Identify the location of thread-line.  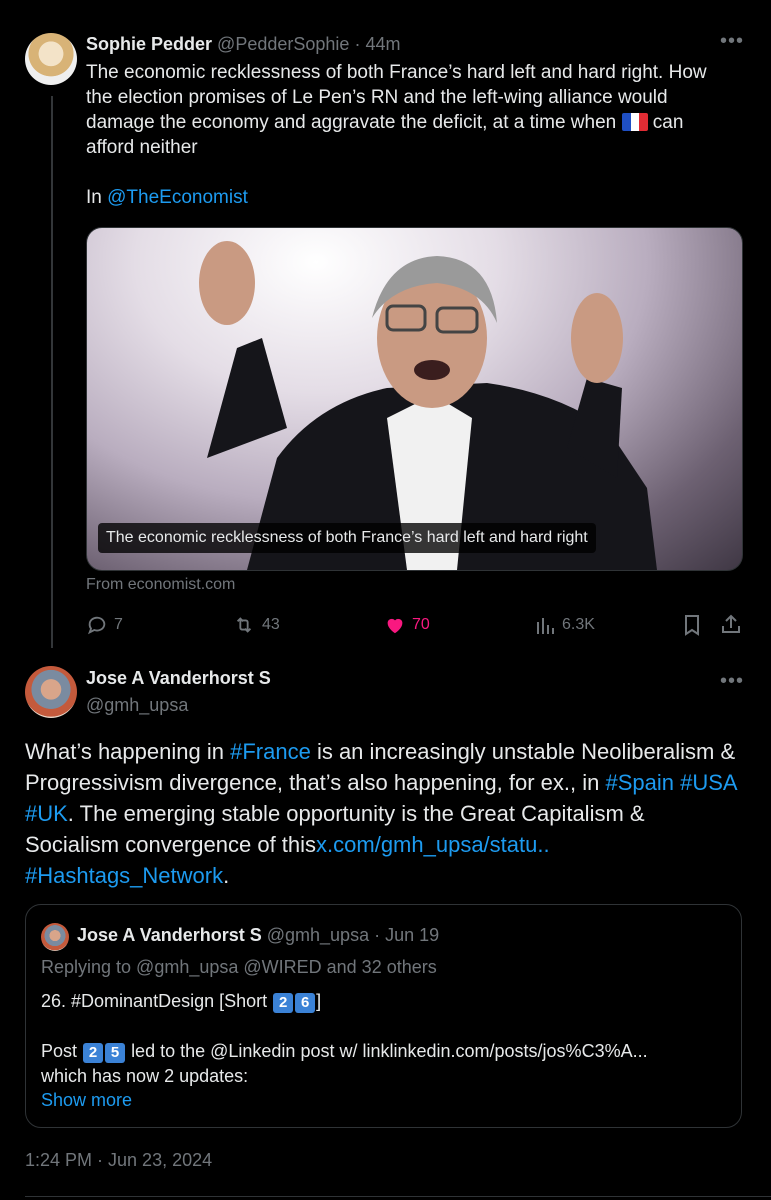
(52, 372).